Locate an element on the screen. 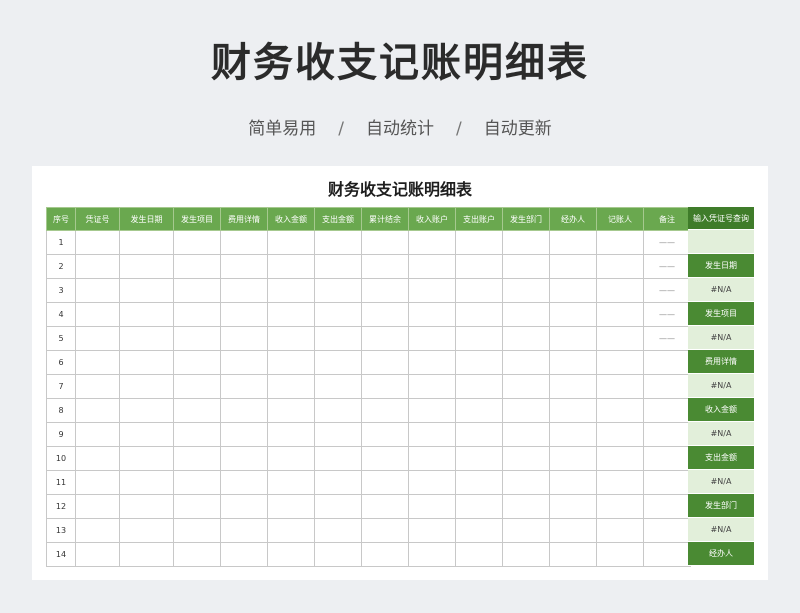 This screenshot has width=800, height=613. row-number-cell: 10 is located at coordinates (61, 458).